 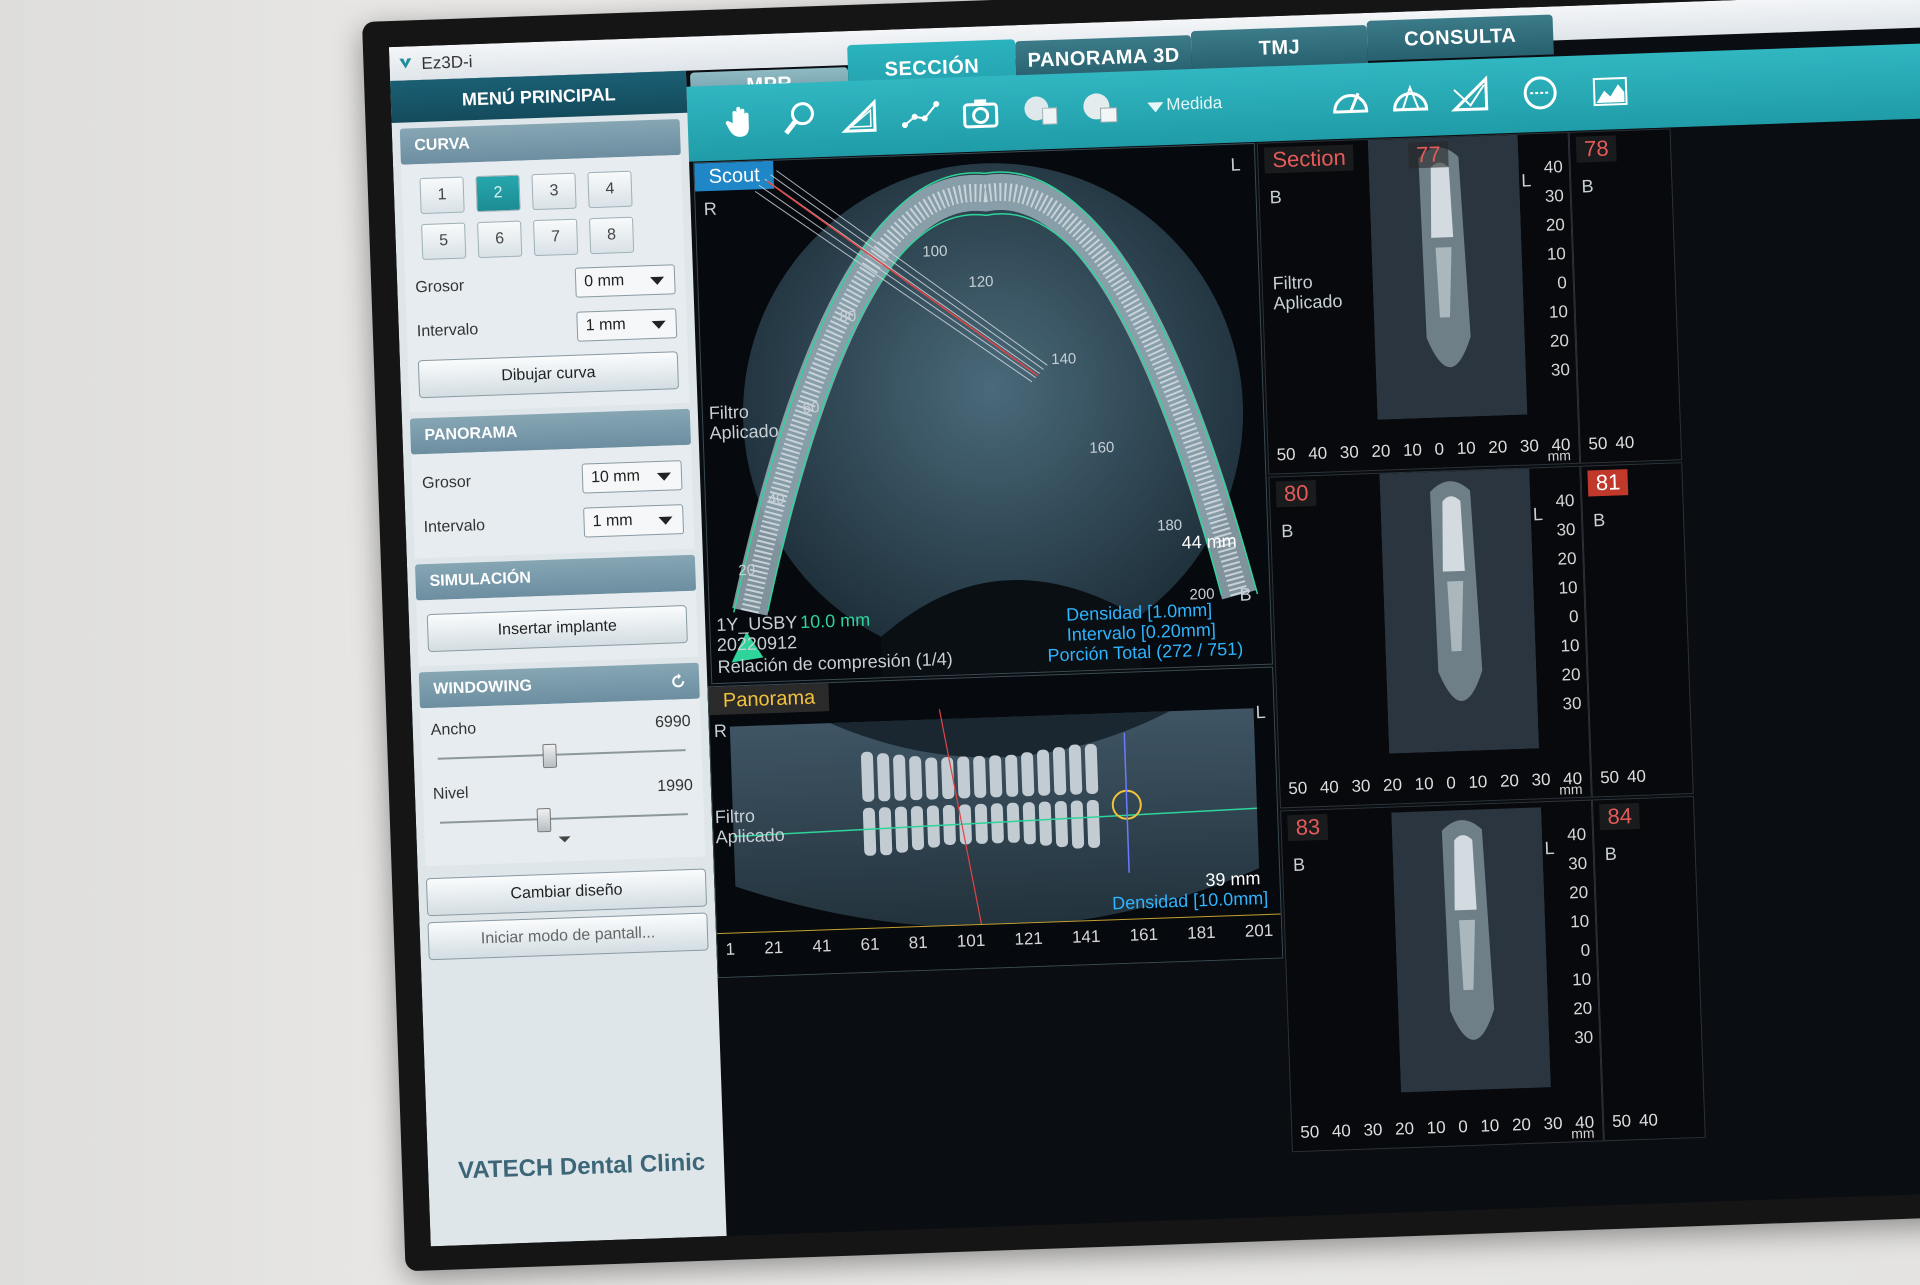 I want to click on change-layout-button: Cambiar diseño, so click(x=566, y=892).